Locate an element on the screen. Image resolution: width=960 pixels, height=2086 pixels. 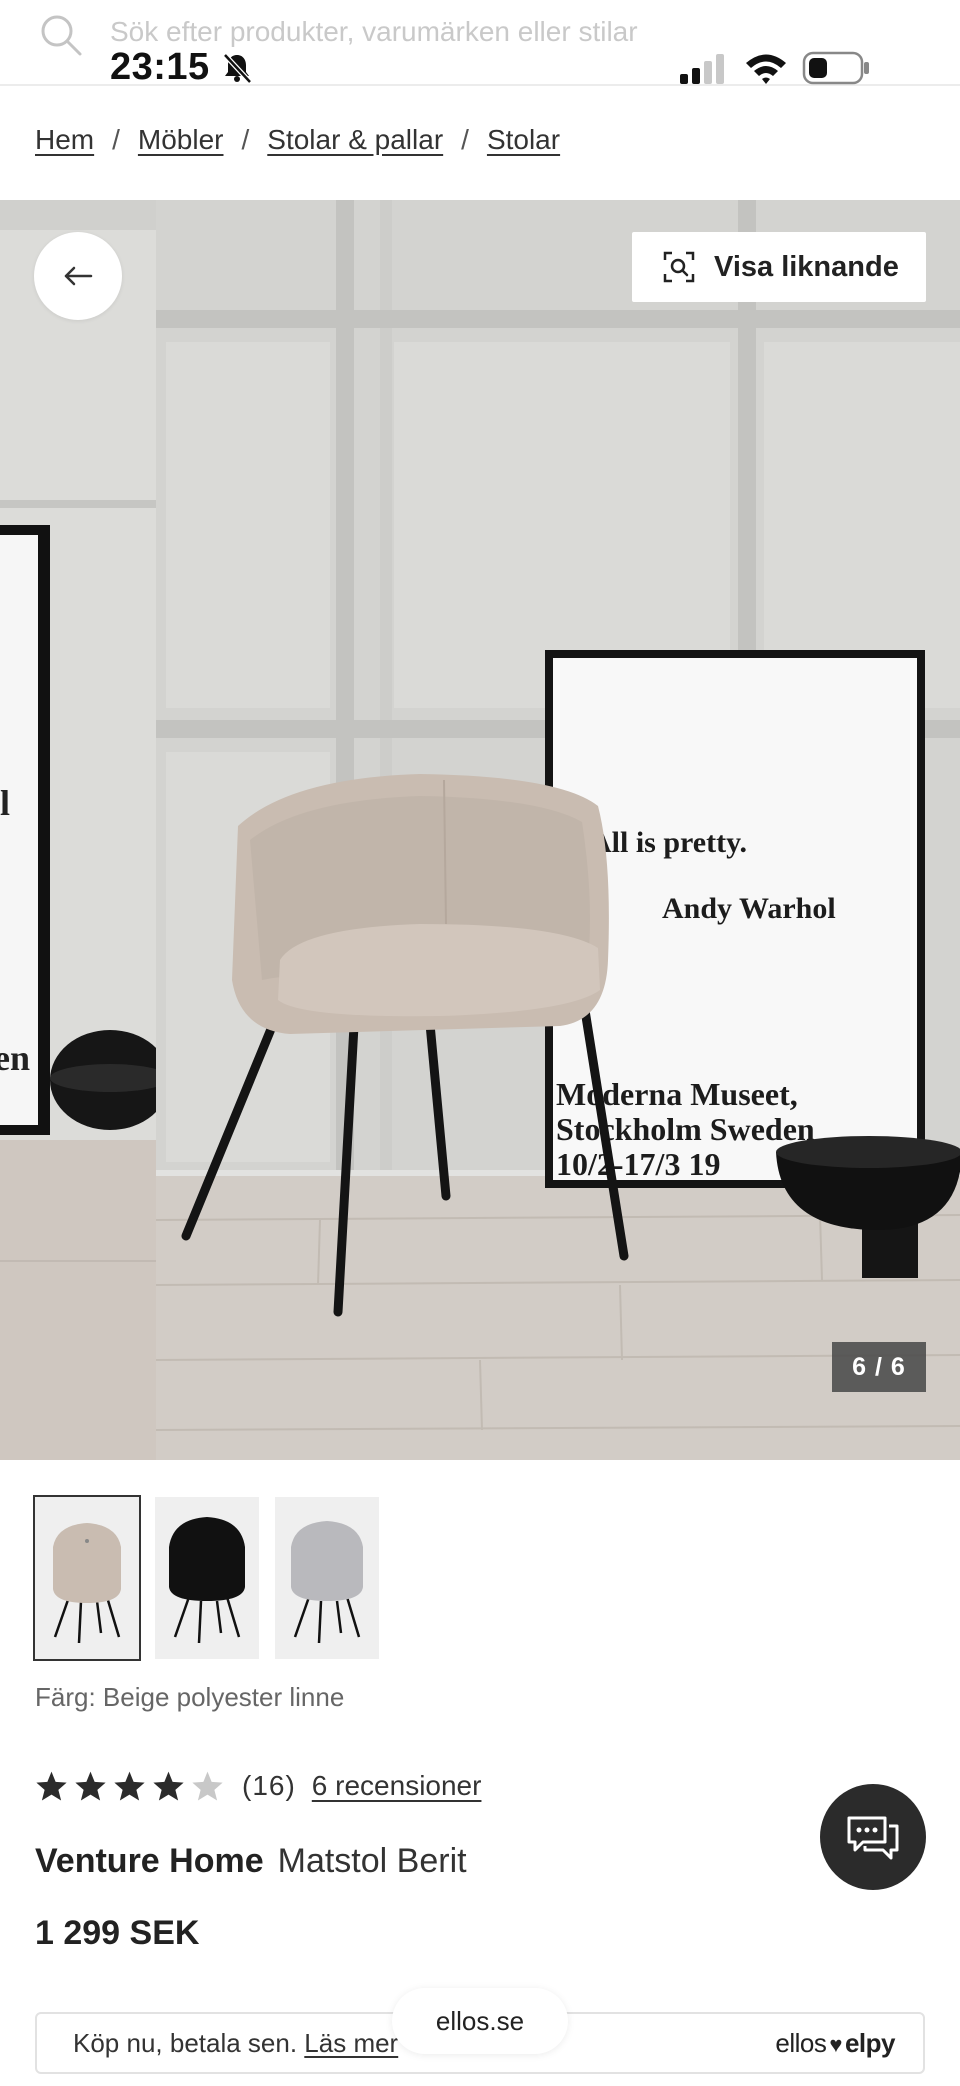
product-brand: Venture Home is located at coordinates (149, 1861).